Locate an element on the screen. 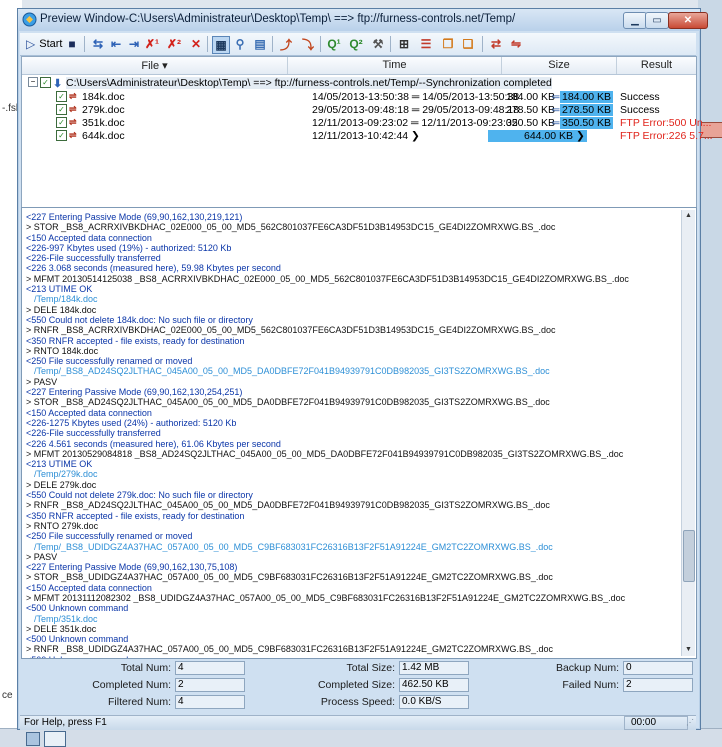  failed-num-value: 2 is located at coordinates (658, 685).